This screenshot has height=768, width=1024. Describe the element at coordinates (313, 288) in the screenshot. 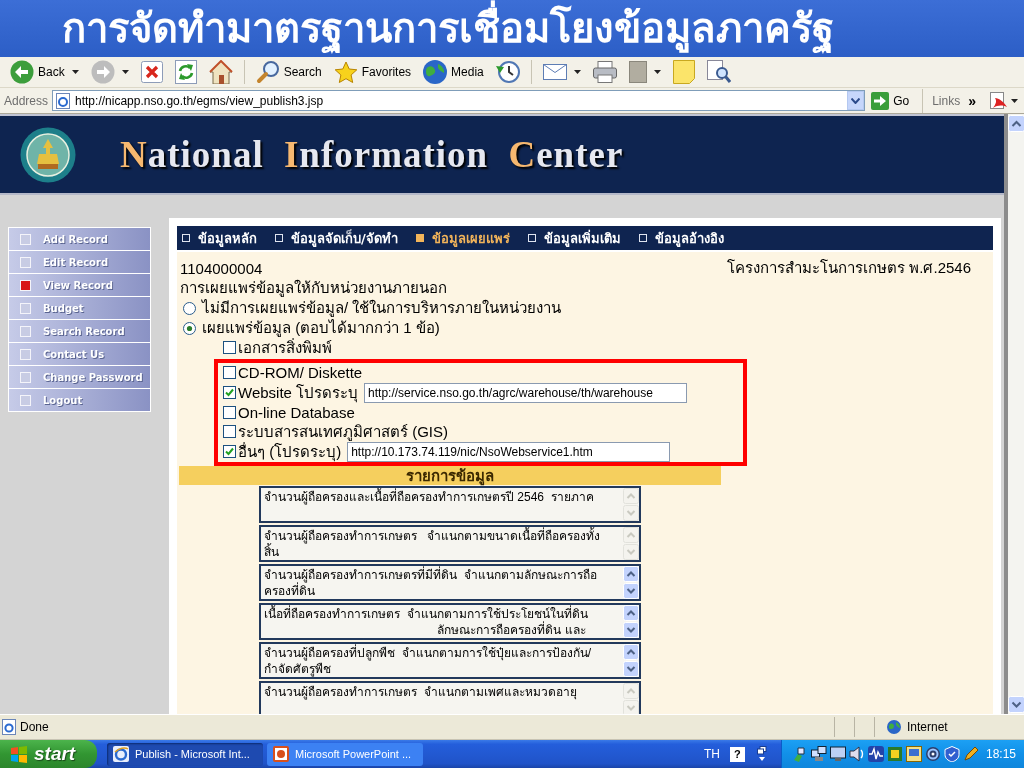

I see `question-label: การเผยแพร่ข้อมูลให้กับหน่วยงานภายนอก` at that location.